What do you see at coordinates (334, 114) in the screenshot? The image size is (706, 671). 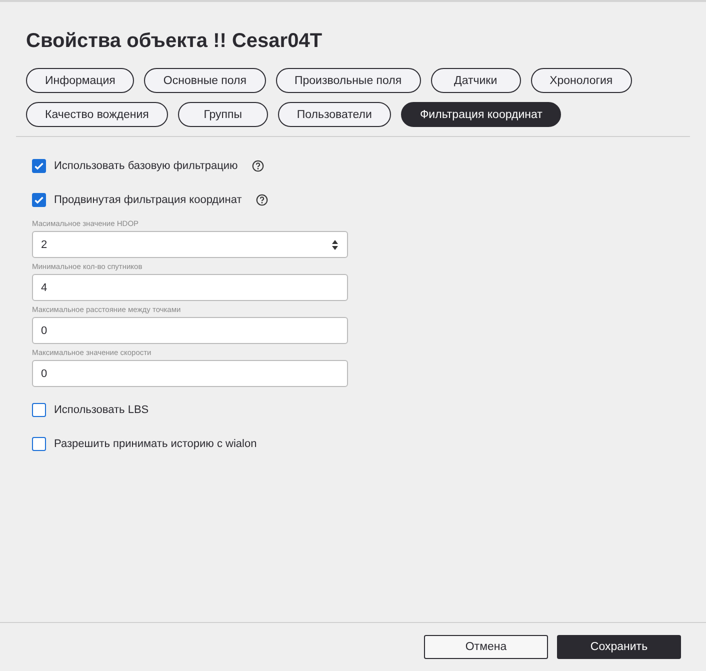 I see `tab: Пользователи` at bounding box center [334, 114].